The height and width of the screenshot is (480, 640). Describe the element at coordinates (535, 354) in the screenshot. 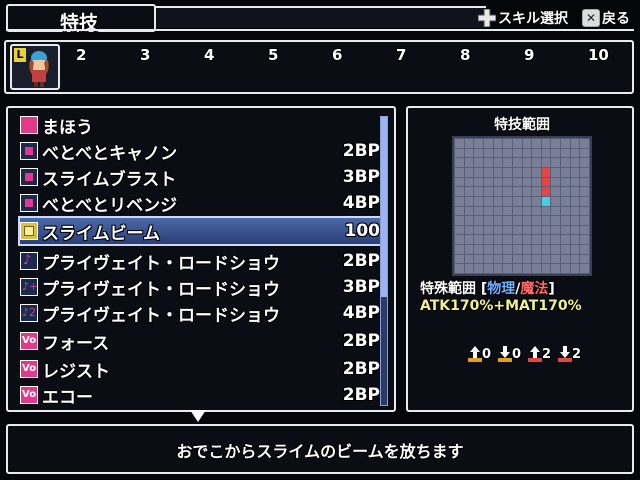

I see `up-arrow-icon` at that location.